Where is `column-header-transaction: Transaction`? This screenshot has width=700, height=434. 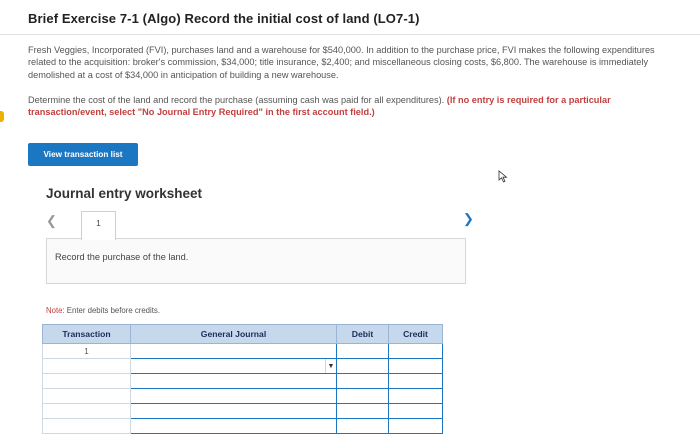 column-header-transaction: Transaction is located at coordinates (86, 334).